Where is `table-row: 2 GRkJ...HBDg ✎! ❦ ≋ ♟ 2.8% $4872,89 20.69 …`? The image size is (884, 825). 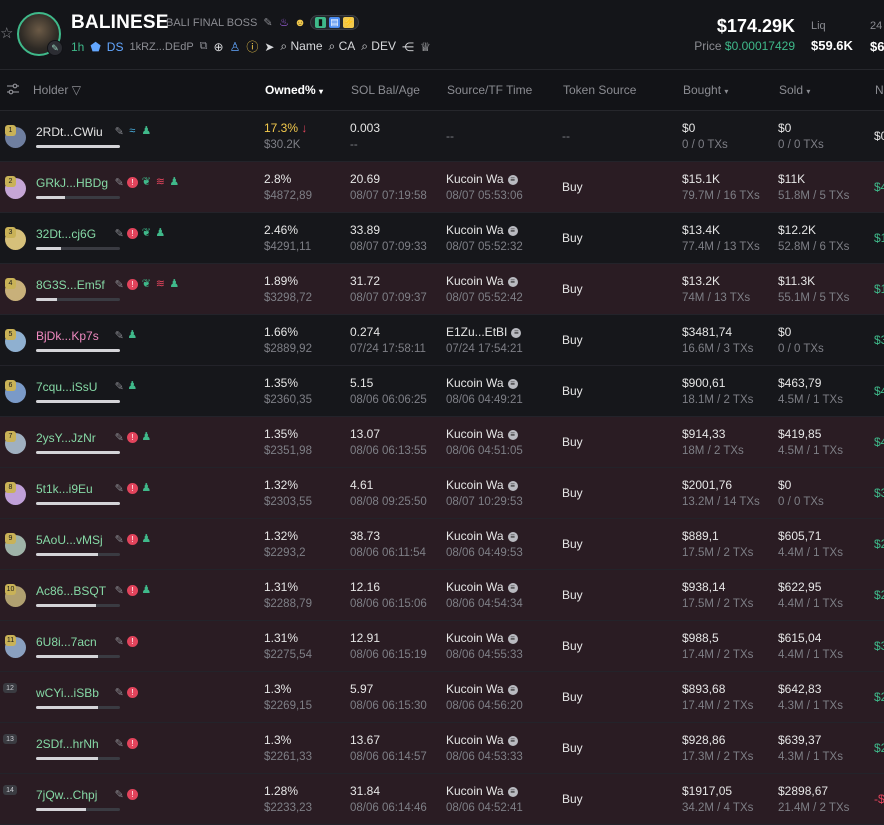 table-row: 2 GRkJ...HBDg ✎! ❦ ≋ ♟ 2.8% $4872,89 20.69 … is located at coordinates (442, 187).